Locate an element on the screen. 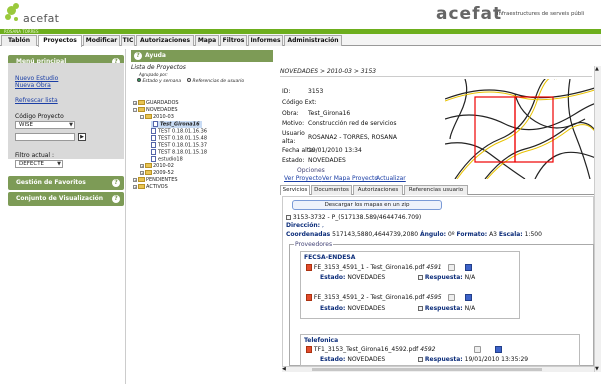 The image size is (601, 384). gestion-favoritos-header: Gestión de Favoritos ? is located at coordinates (66, 183).